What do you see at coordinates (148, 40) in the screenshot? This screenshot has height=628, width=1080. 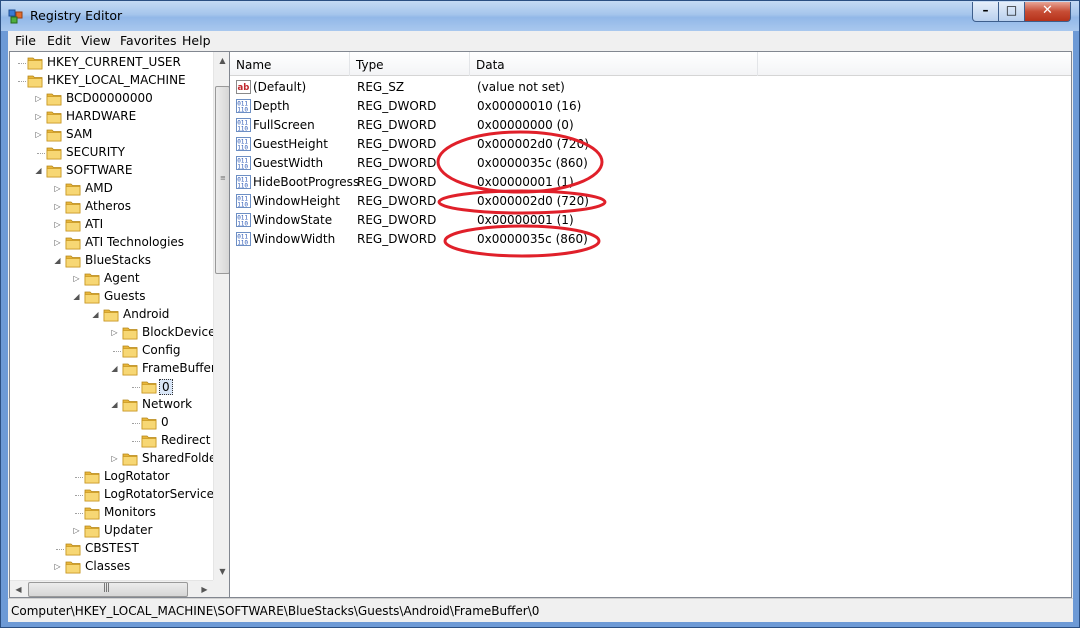 I see `menu-favorites: Favorites` at bounding box center [148, 40].